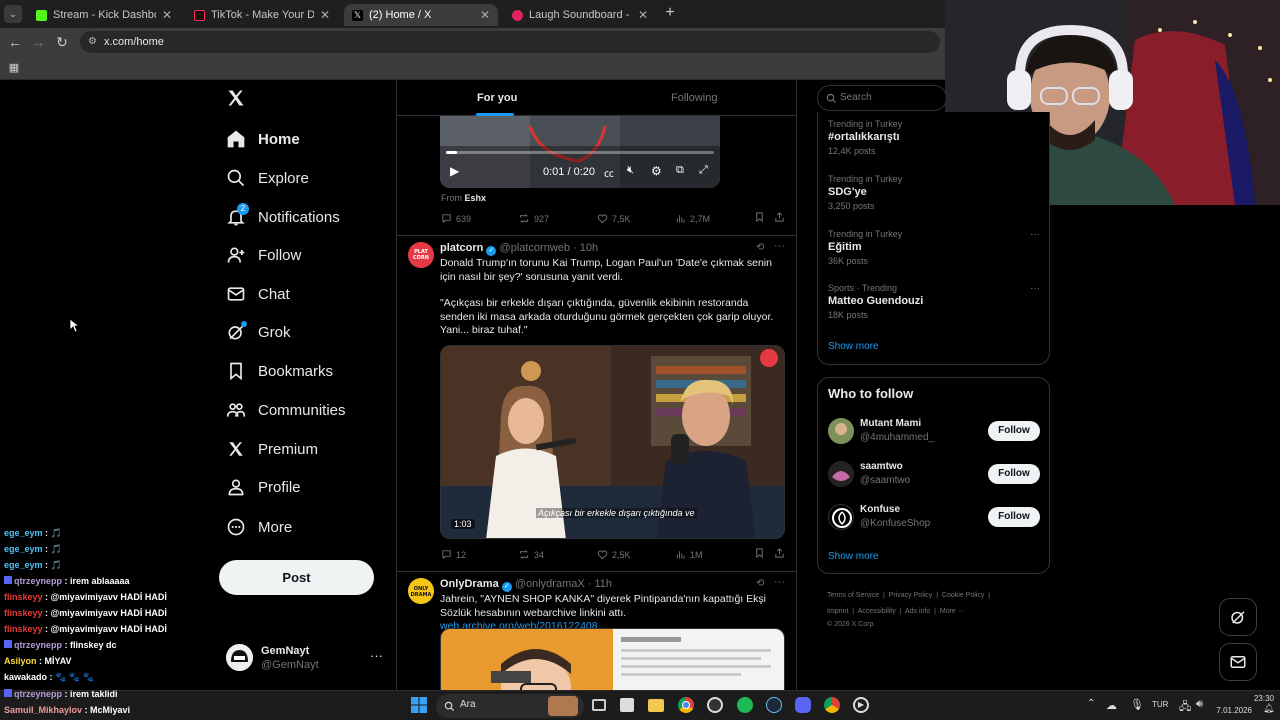  I want to click on views-stat: 1M, so click(689, 554).